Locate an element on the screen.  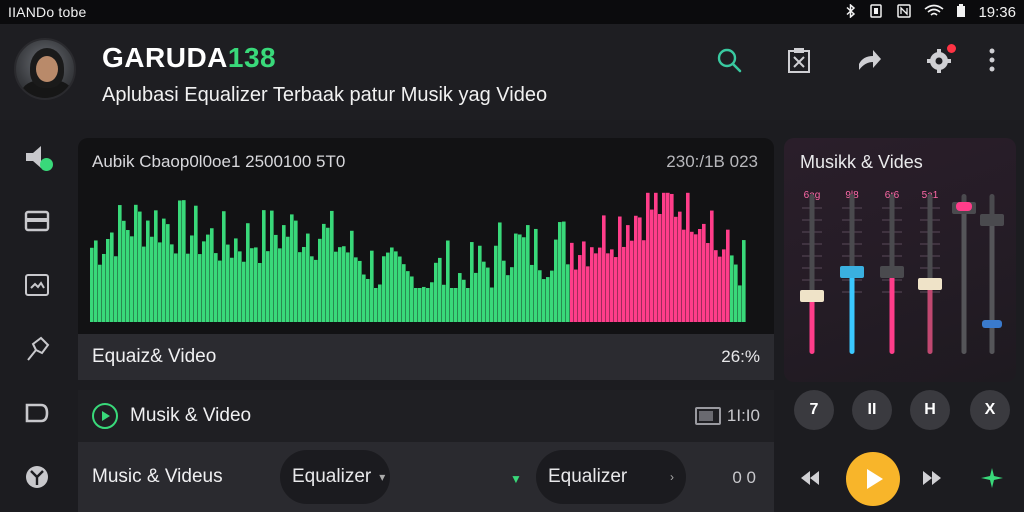
search-icon is located at coordinates (729, 60).